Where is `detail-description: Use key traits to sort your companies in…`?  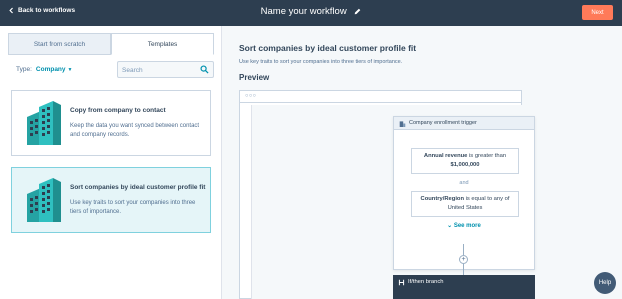 detail-description: Use key traits to sort your companies in… is located at coordinates (321, 62).